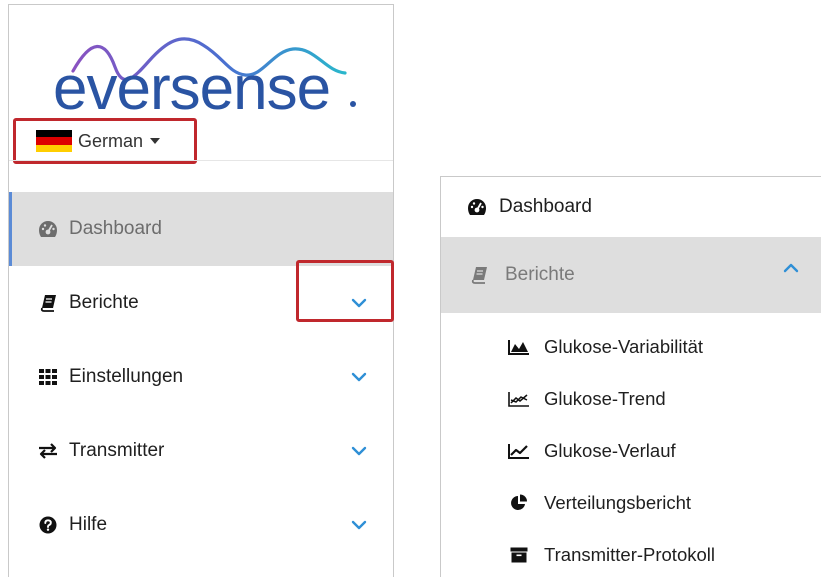 The width and height of the screenshot is (821, 577). I want to click on line-chart-icon, so click(519, 451).